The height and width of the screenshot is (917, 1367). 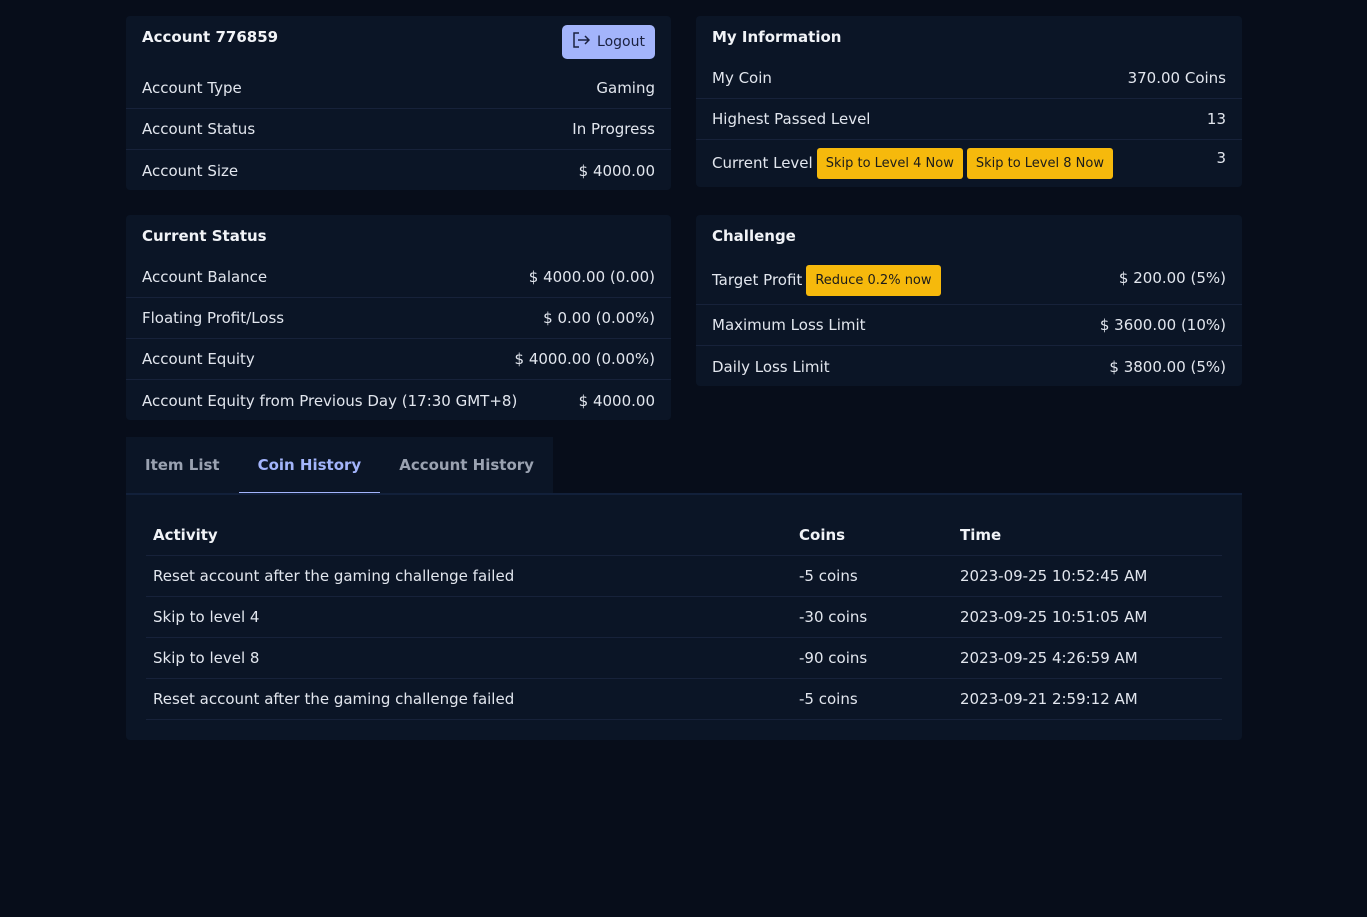 What do you see at coordinates (398, 88) in the screenshot?
I see `account-type-row: Account Type Gaming` at bounding box center [398, 88].